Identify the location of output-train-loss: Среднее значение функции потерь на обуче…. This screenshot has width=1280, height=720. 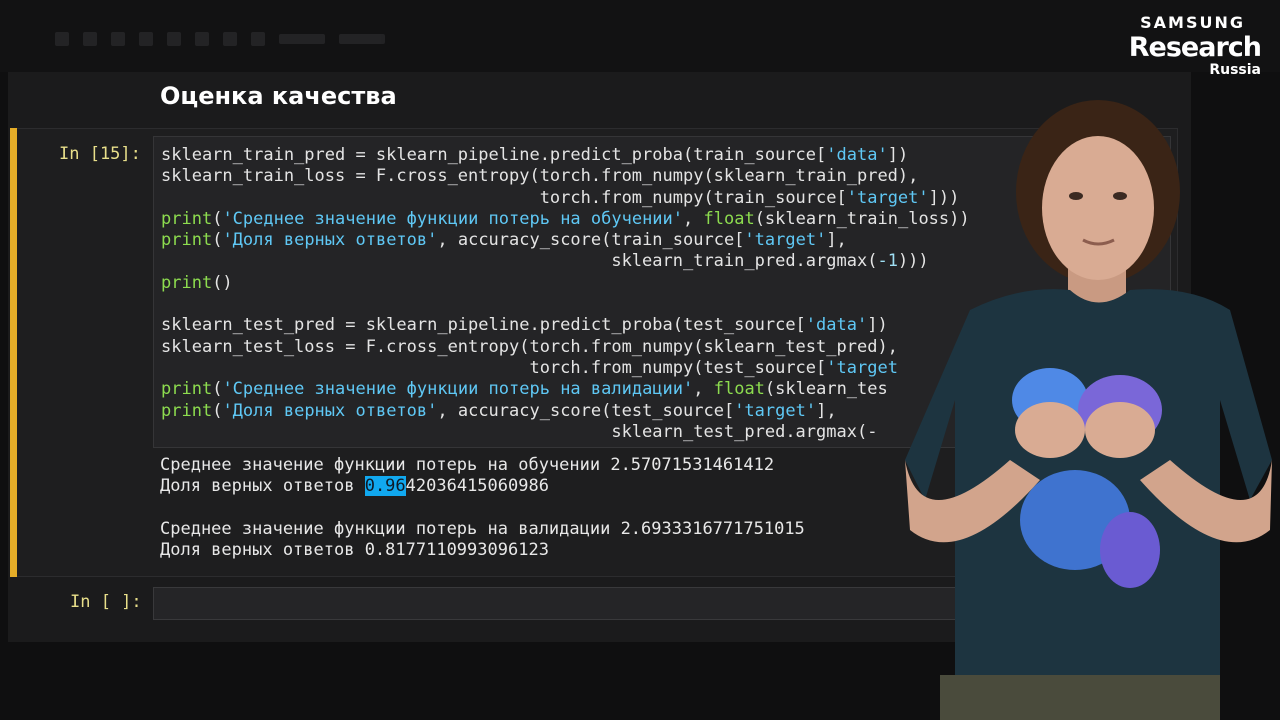
(467, 465).